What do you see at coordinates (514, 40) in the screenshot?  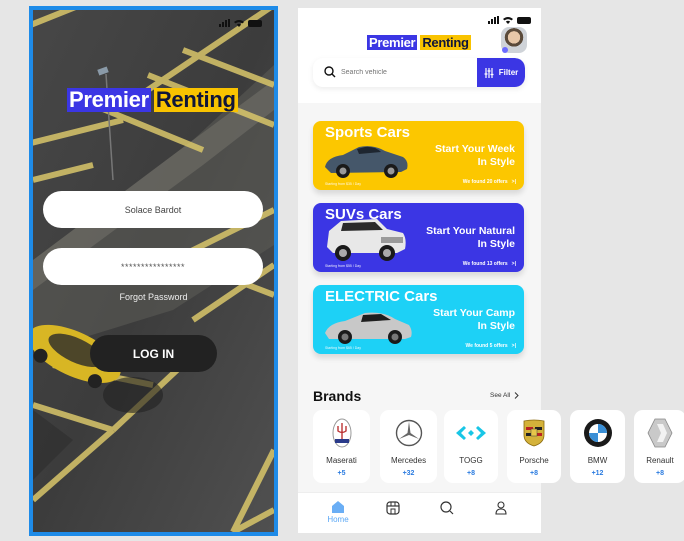 I see `user-avatar` at bounding box center [514, 40].